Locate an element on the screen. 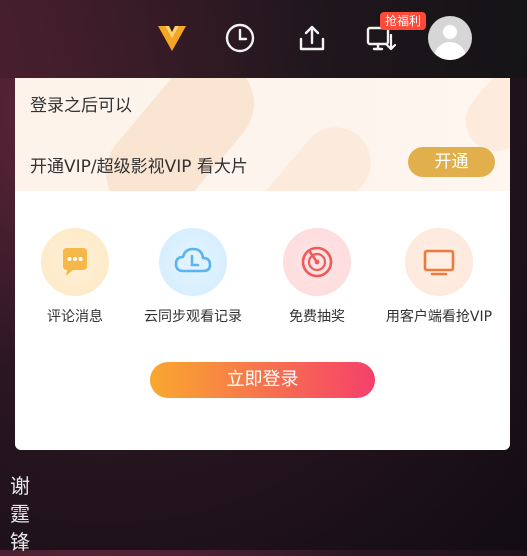  top-toolbar: 抢福利 is located at coordinates (263, 39).